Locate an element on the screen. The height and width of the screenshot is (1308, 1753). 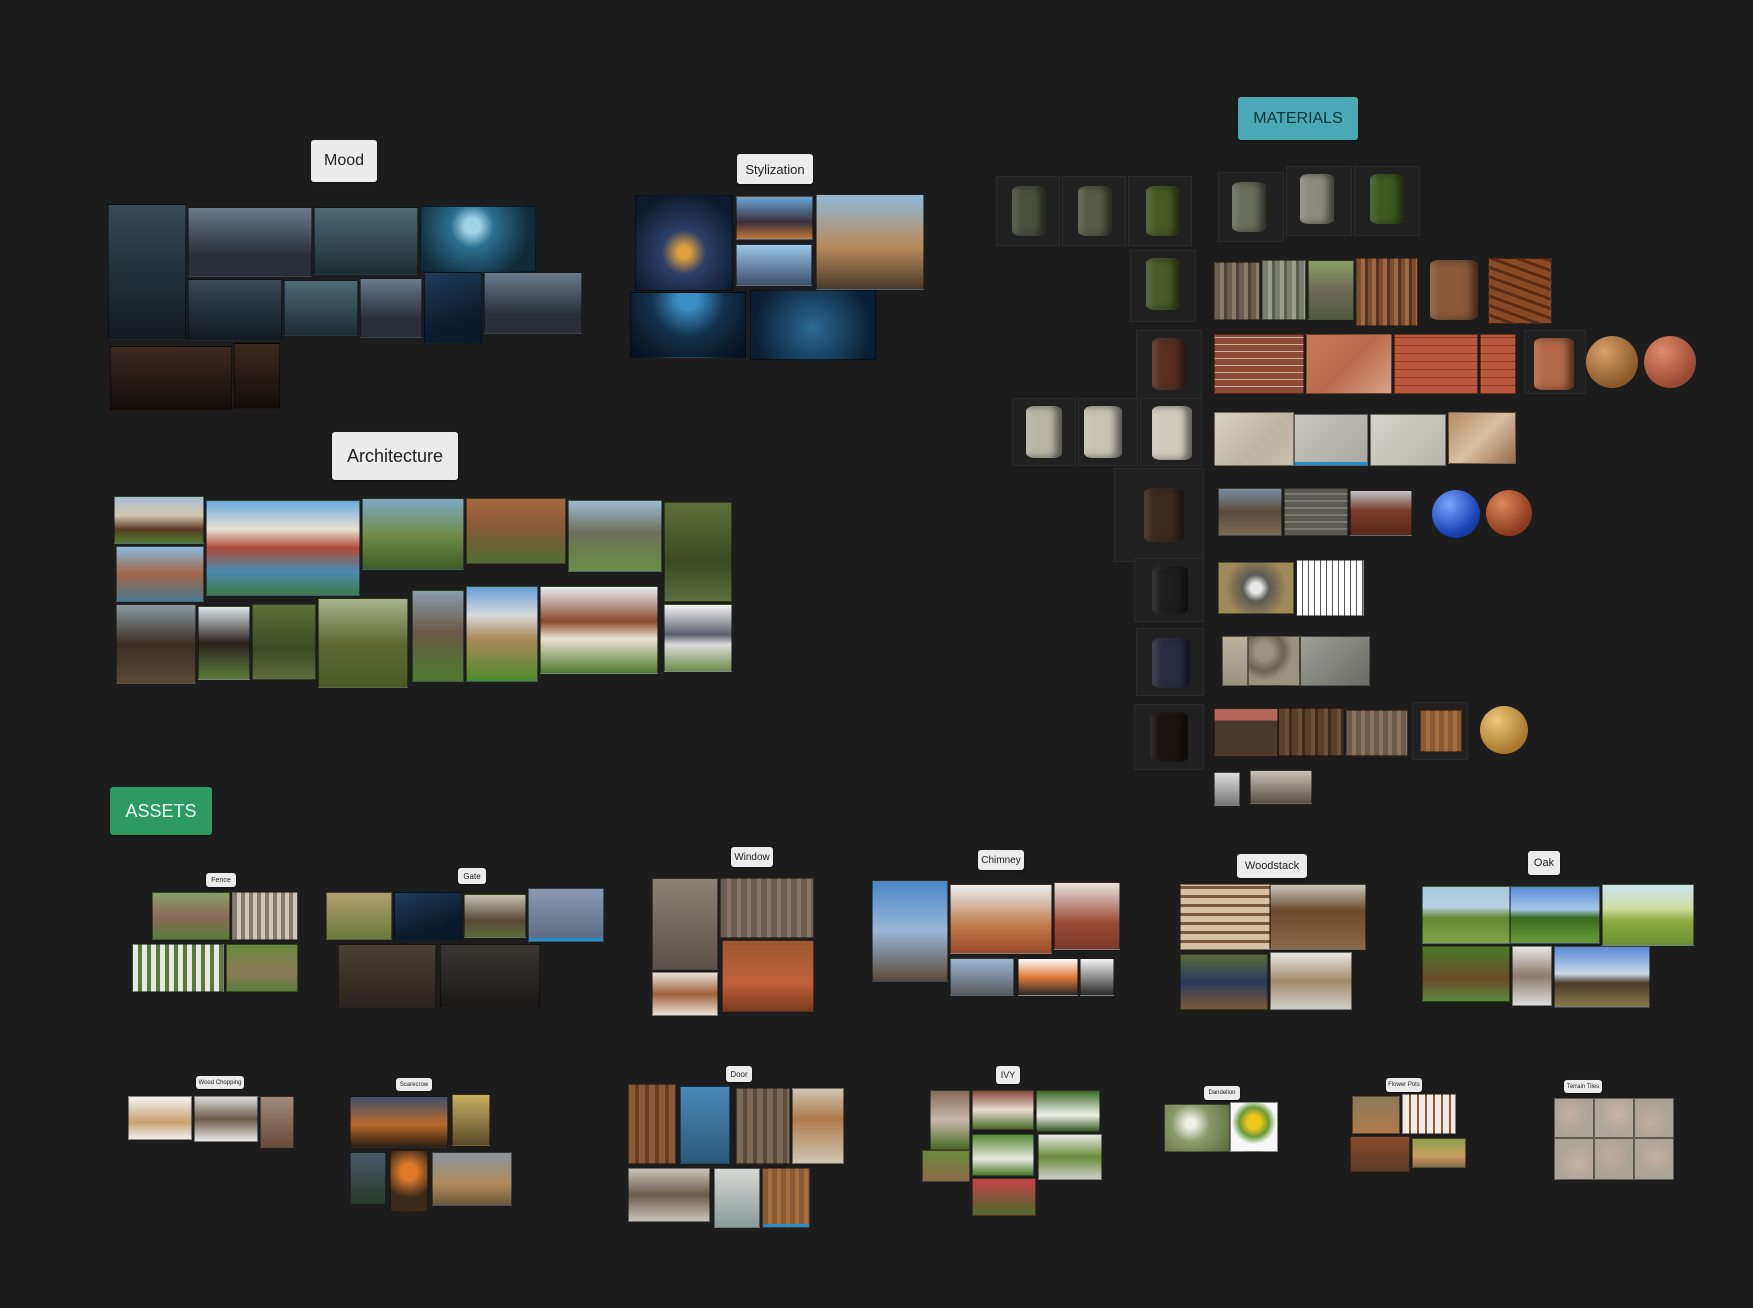
moss-bark-cylinder-icon is located at coordinates (1163, 284).